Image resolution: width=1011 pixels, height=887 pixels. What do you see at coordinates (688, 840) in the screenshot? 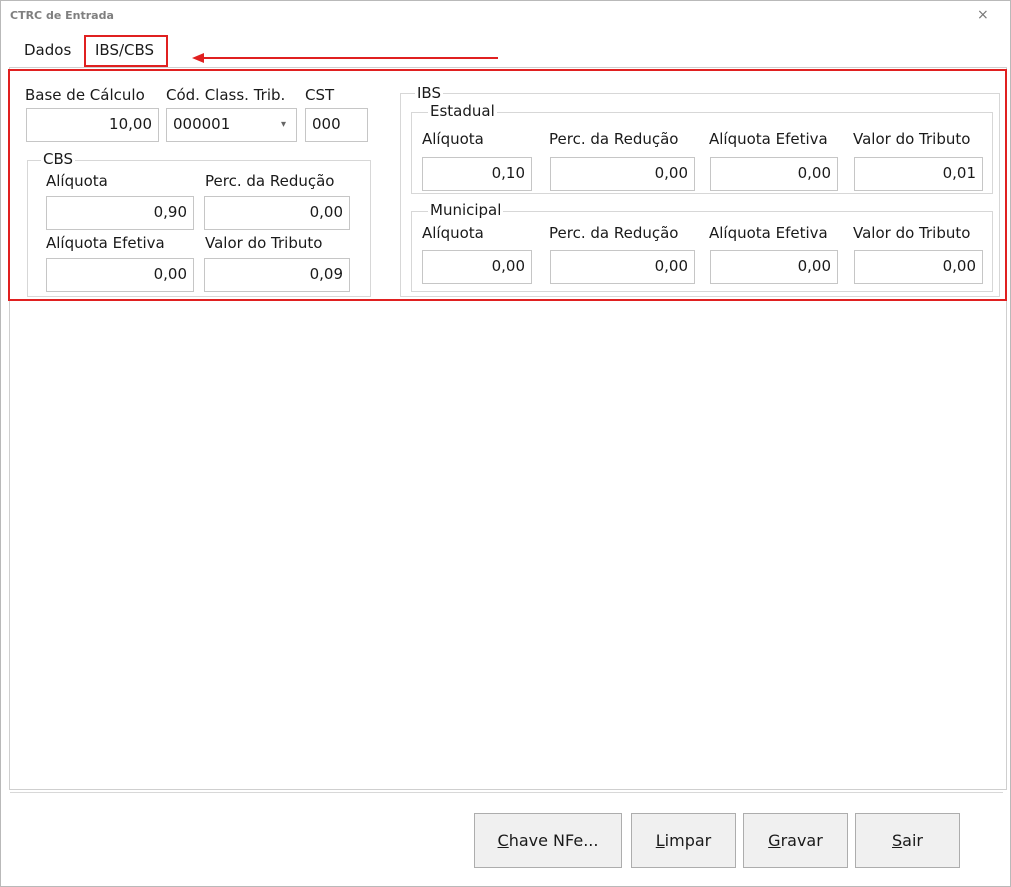
I see `limpar-label: impar` at bounding box center [688, 840].